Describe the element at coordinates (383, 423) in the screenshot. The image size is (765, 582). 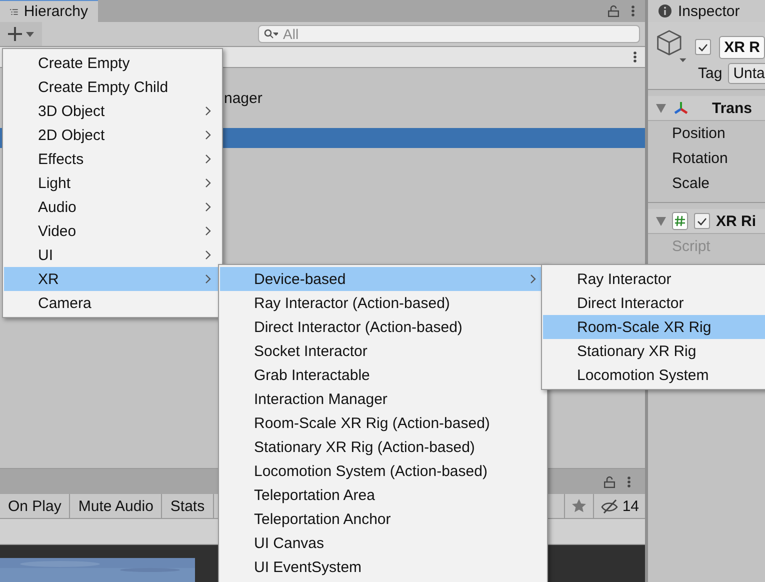
I see `menu-item: Room-Scale XR Rig (Action-based)` at that location.